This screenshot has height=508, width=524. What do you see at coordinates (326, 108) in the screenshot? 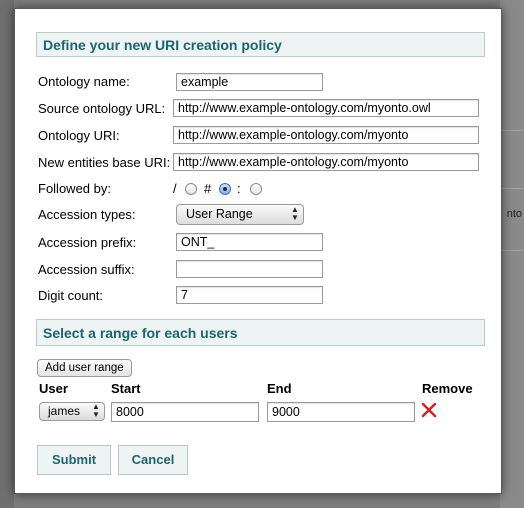
I see `source-url-input` at bounding box center [326, 108].